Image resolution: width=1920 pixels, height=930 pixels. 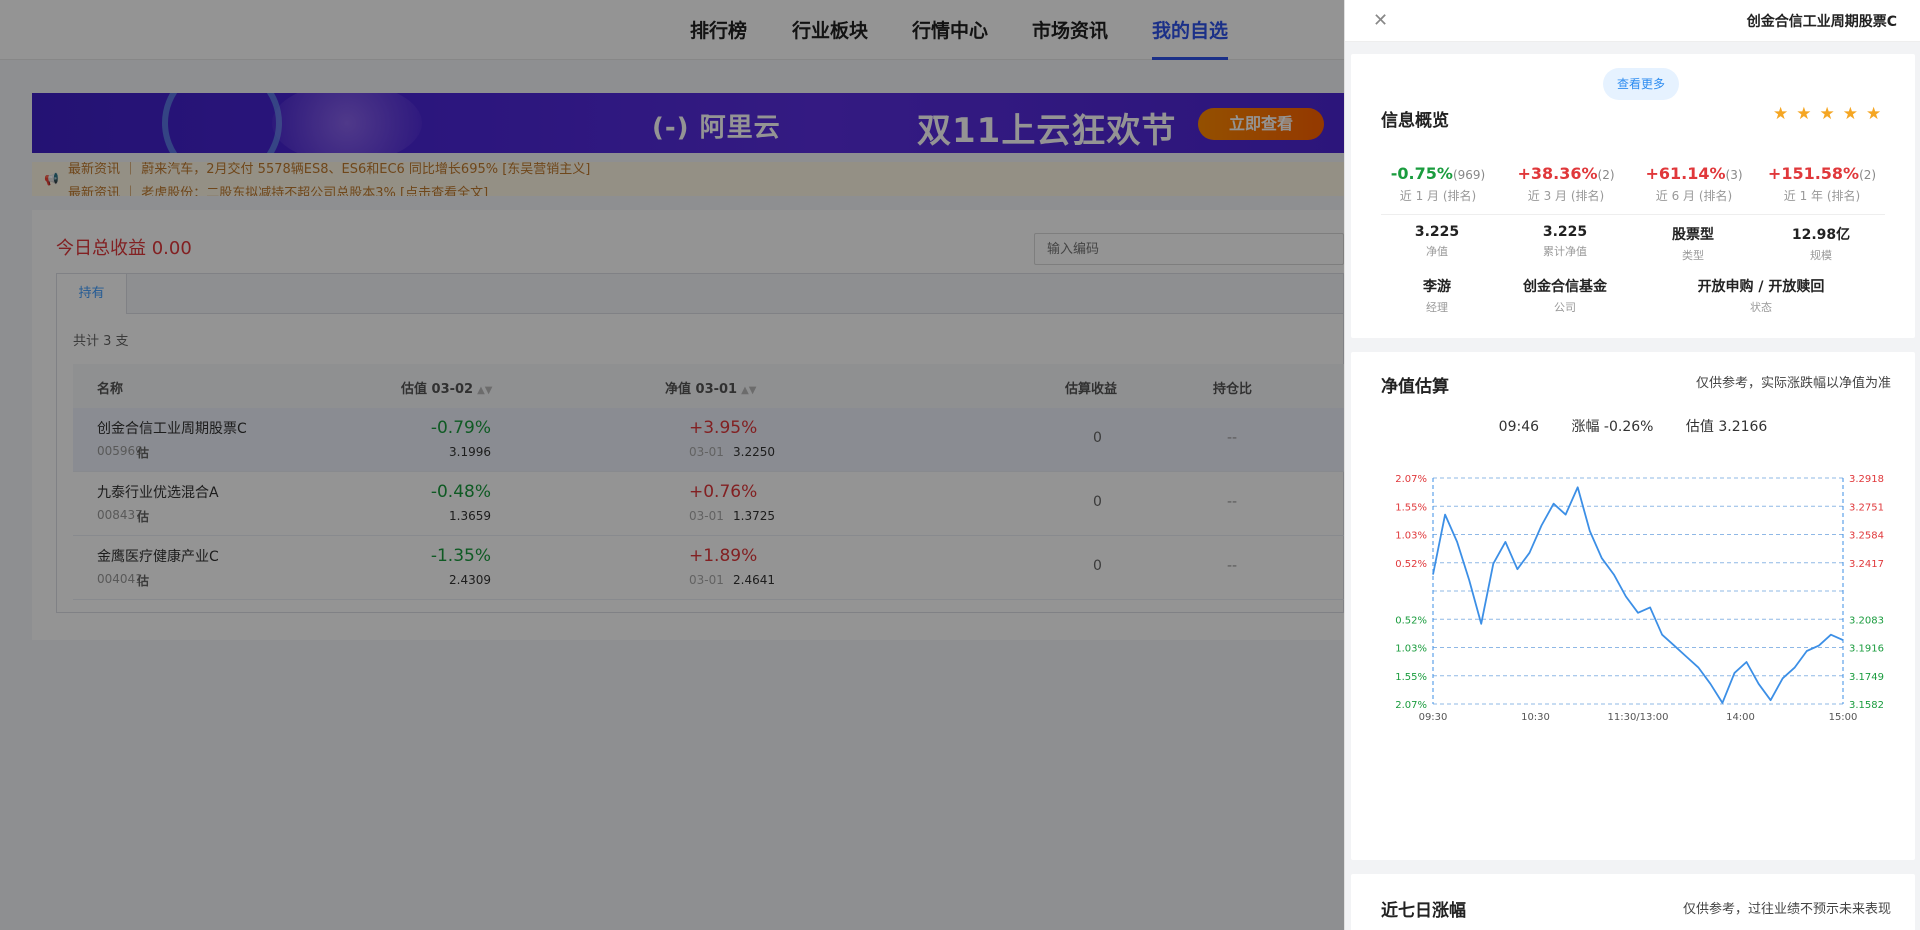 What do you see at coordinates (1612, 427) in the screenshot?
I see `live-change: 涨幅 -0.26%` at bounding box center [1612, 427].